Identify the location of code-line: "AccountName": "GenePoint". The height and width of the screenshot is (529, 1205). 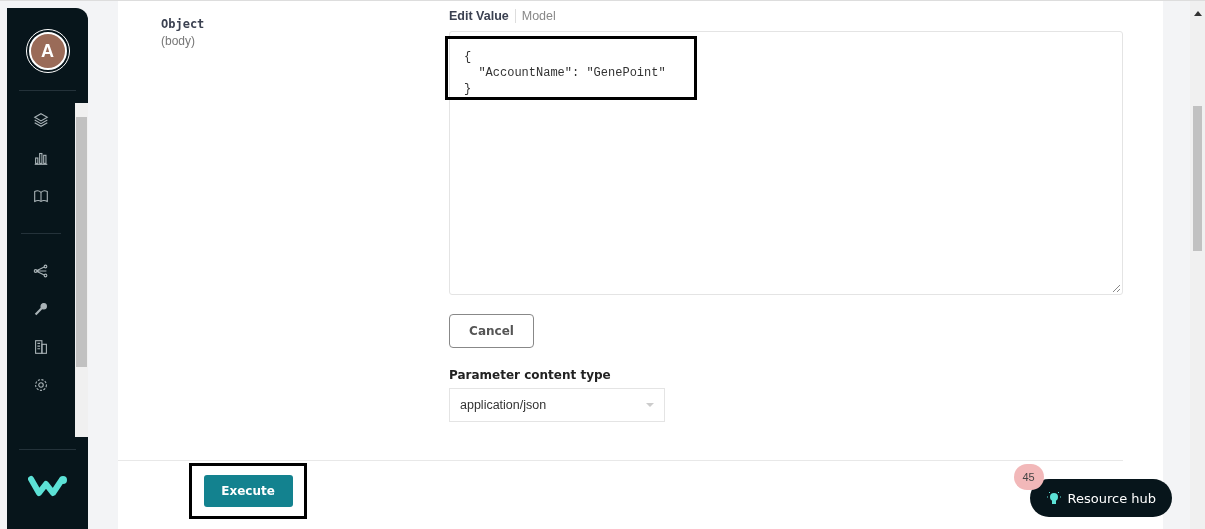
(572, 73).